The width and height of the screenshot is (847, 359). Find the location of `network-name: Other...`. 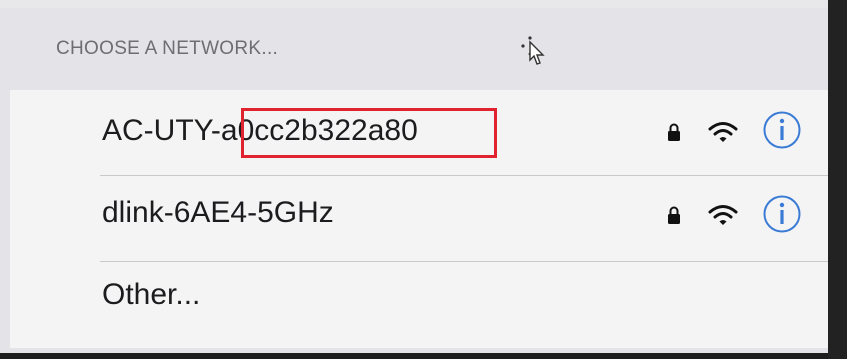

network-name: Other... is located at coordinates (151, 294).